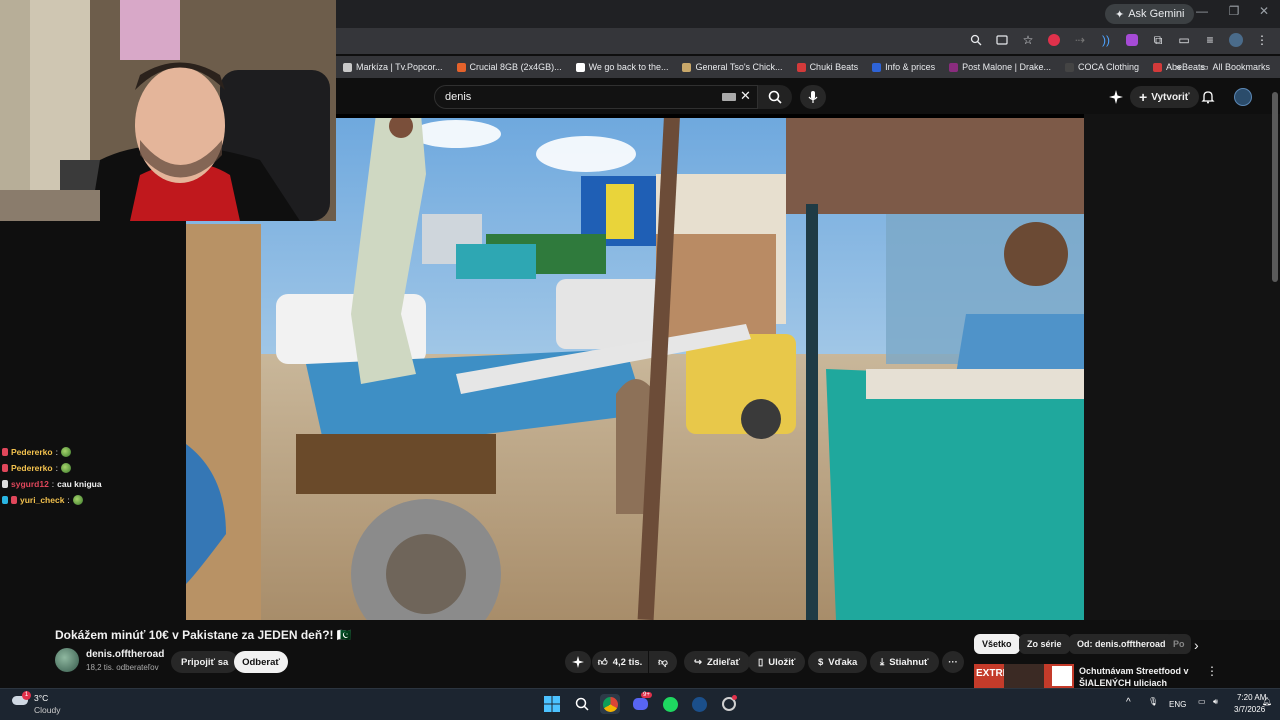 The image size is (1280, 720). I want to click on channel-name: denis.offtheroad, so click(125, 654).